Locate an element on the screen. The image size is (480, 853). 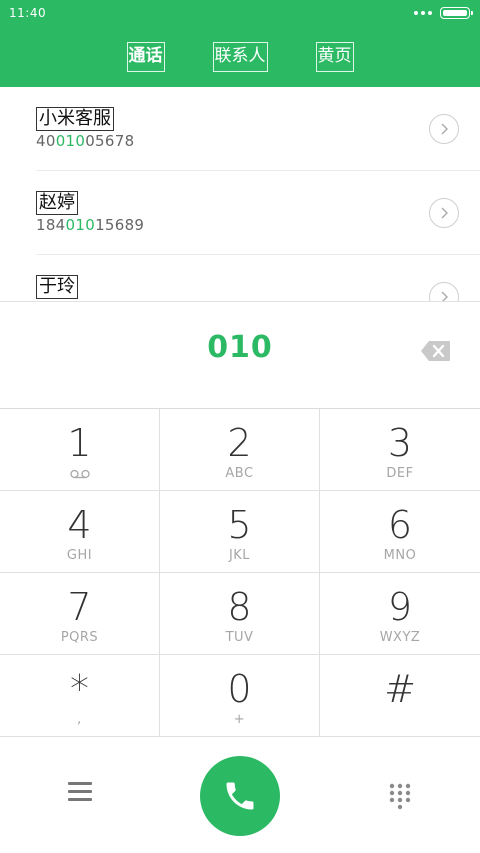
key-9: 9 WXYZ is located at coordinates (400, 614).